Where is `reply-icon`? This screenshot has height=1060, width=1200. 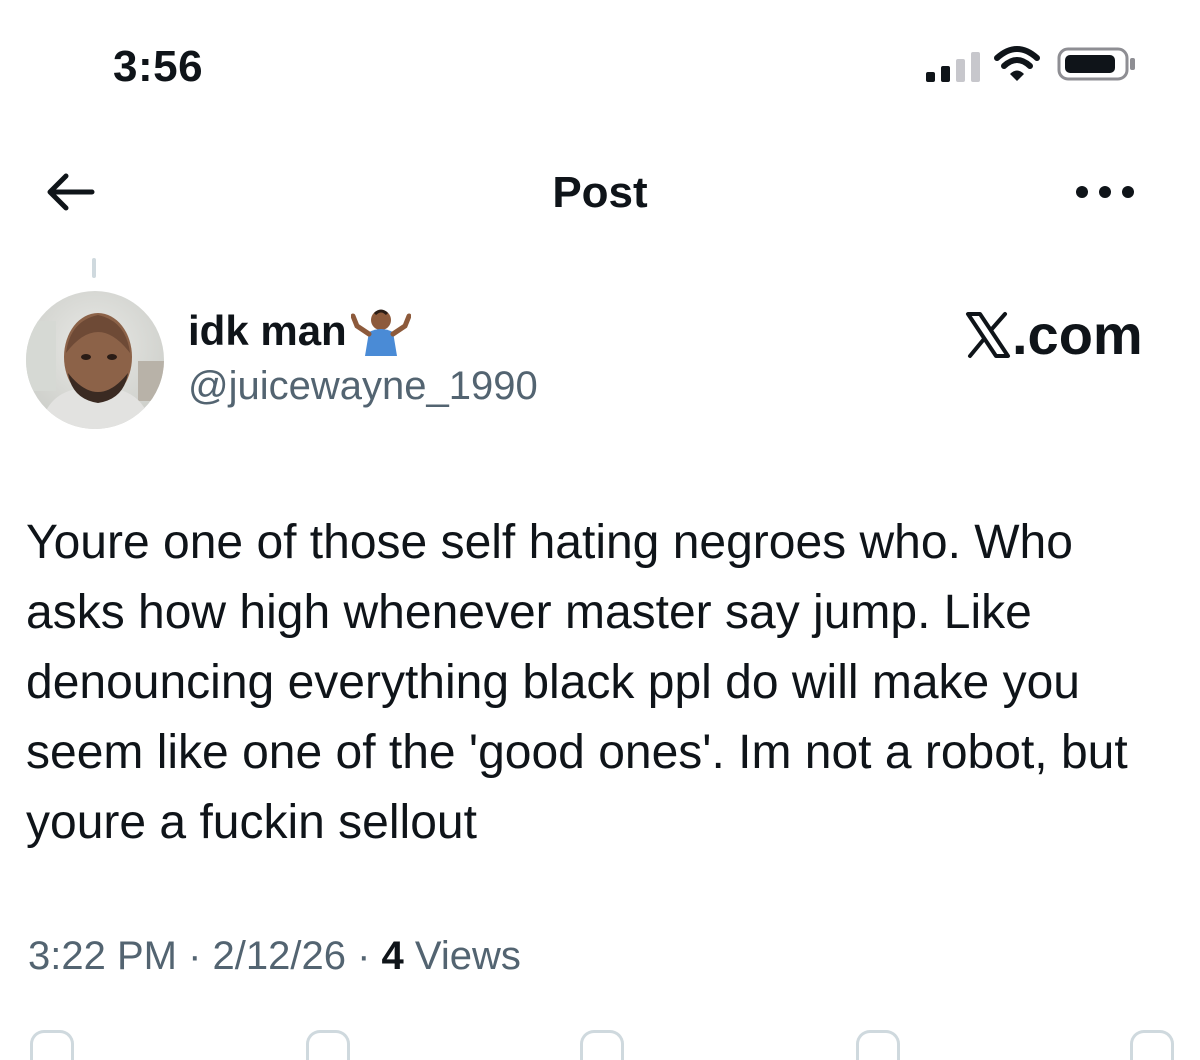
reply-icon is located at coordinates (52, 1045).